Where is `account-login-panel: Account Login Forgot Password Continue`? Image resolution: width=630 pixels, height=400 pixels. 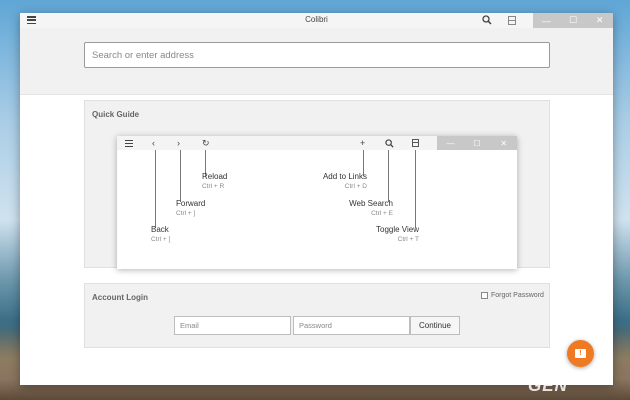
account-login-panel: Account Login Forgot Password Continue is located at coordinates (317, 315).